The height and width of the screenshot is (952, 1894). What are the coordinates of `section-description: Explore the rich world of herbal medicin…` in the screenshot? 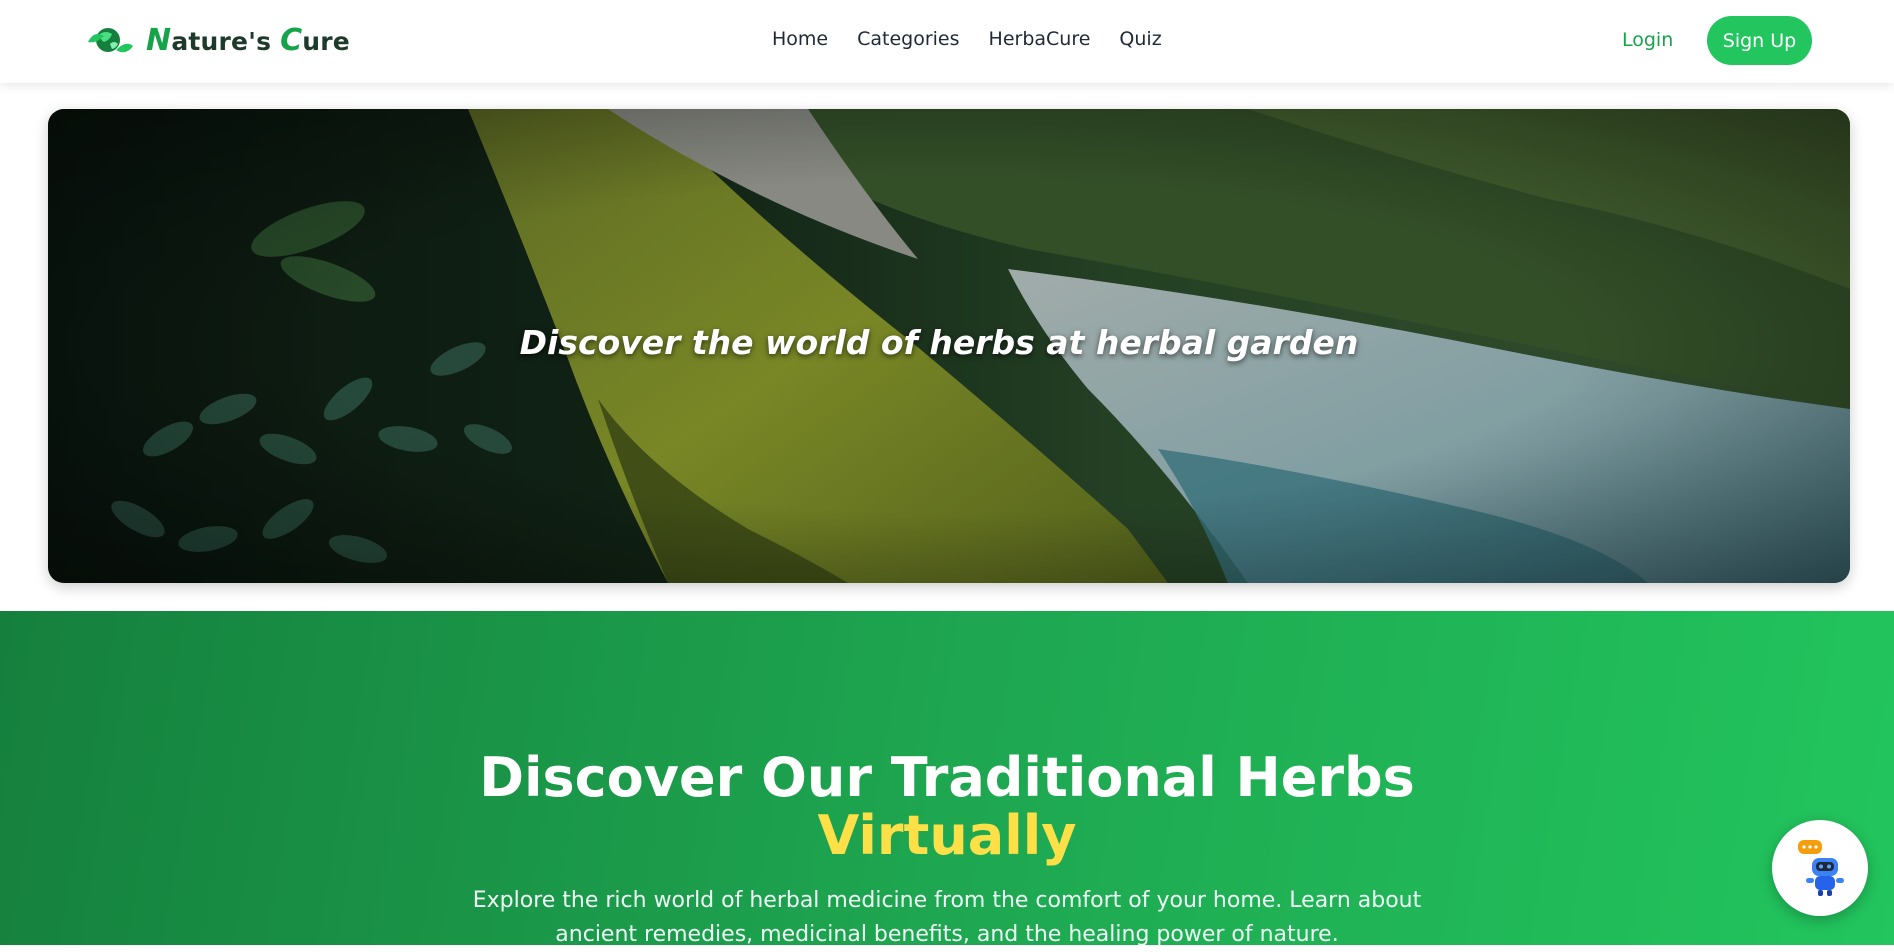 It's located at (947, 917).